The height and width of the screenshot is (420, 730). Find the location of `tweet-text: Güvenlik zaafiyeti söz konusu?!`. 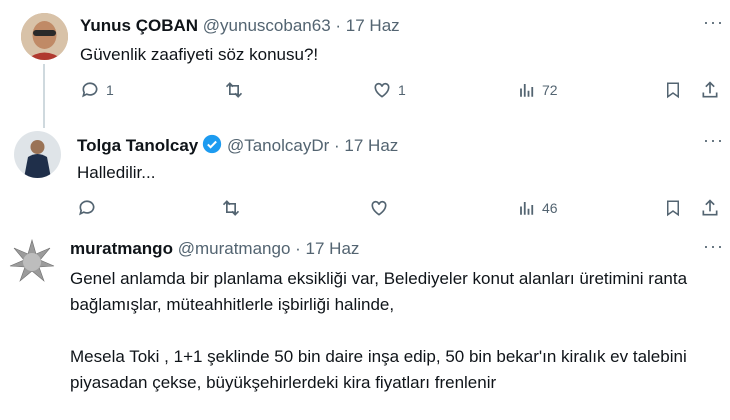

tweet-text: Güvenlik zaafiyeti söz konusu?! is located at coordinates (199, 54).